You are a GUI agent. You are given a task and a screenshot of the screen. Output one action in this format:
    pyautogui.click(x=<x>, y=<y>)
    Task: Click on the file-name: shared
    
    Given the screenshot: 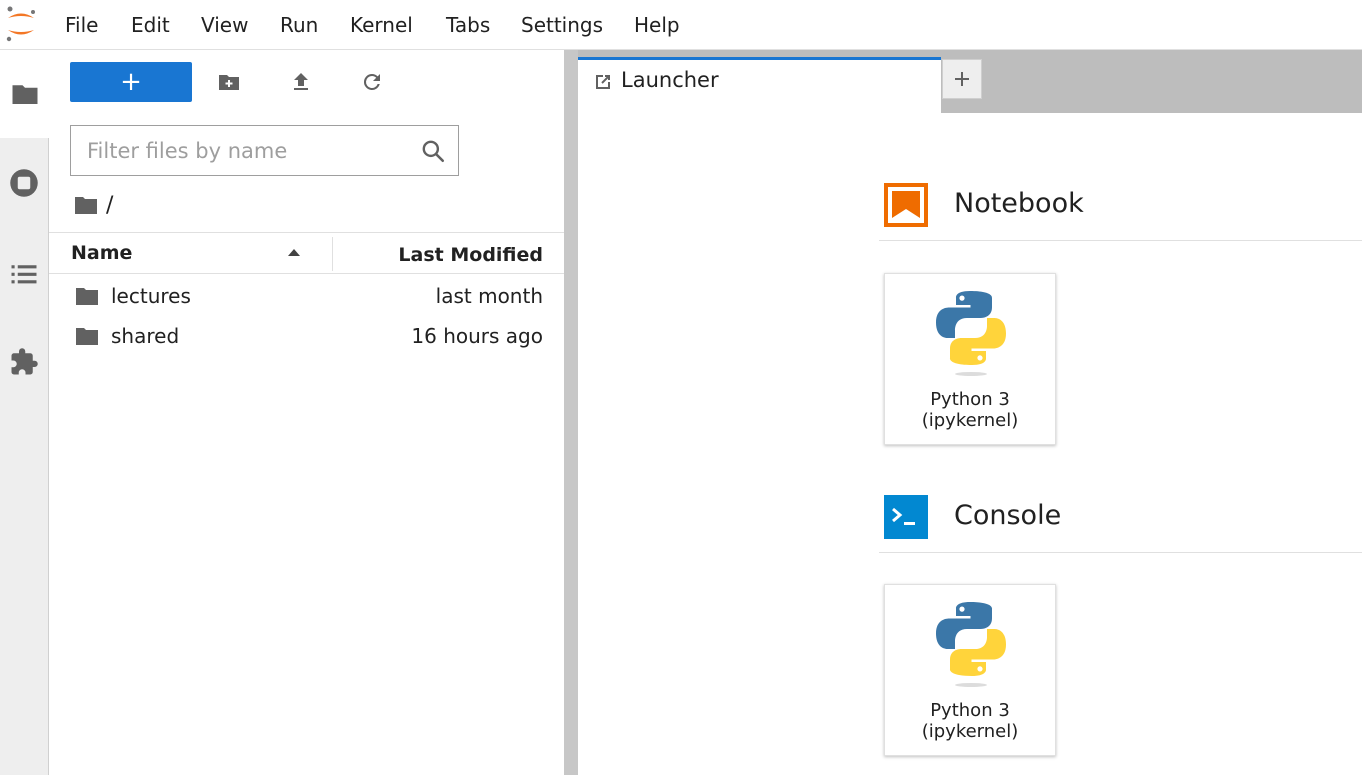 What is the action you would take?
    pyautogui.click(x=145, y=336)
    